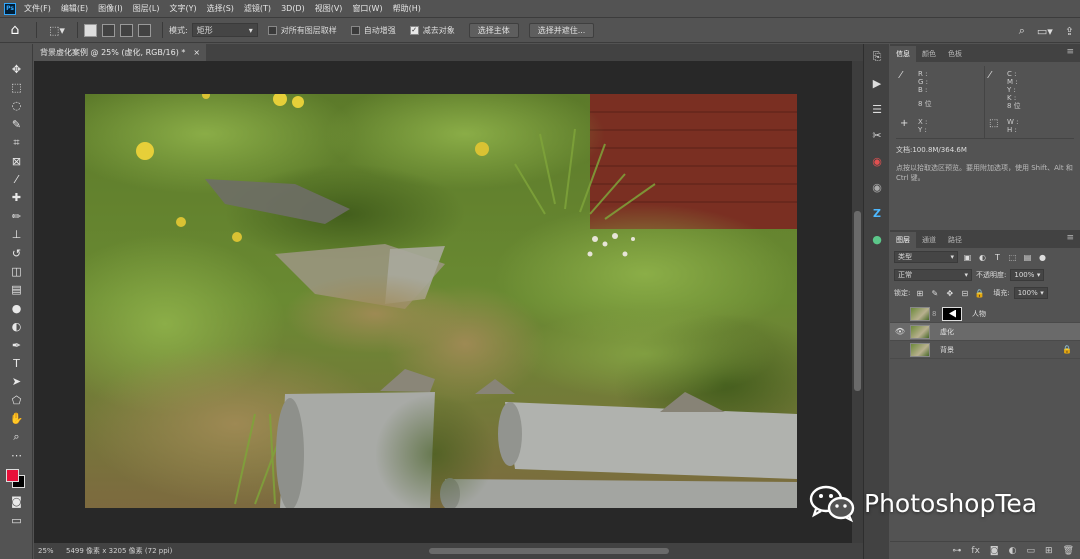 The height and width of the screenshot is (559, 1080). What do you see at coordinates (16, 308) in the screenshot?
I see `blur-tool-icon: ●` at bounding box center [16, 308].